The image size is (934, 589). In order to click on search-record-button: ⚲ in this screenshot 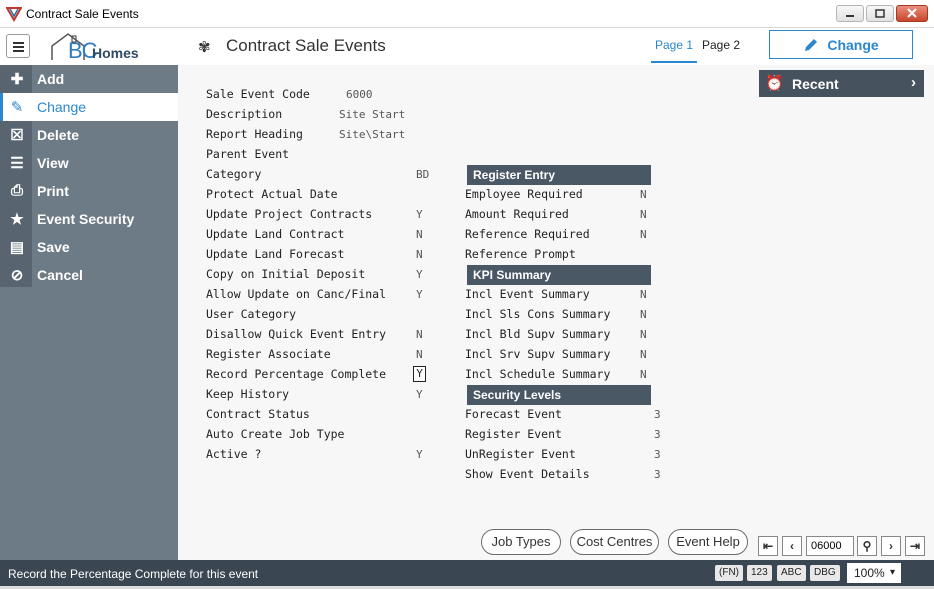, I will do `click(867, 546)`.